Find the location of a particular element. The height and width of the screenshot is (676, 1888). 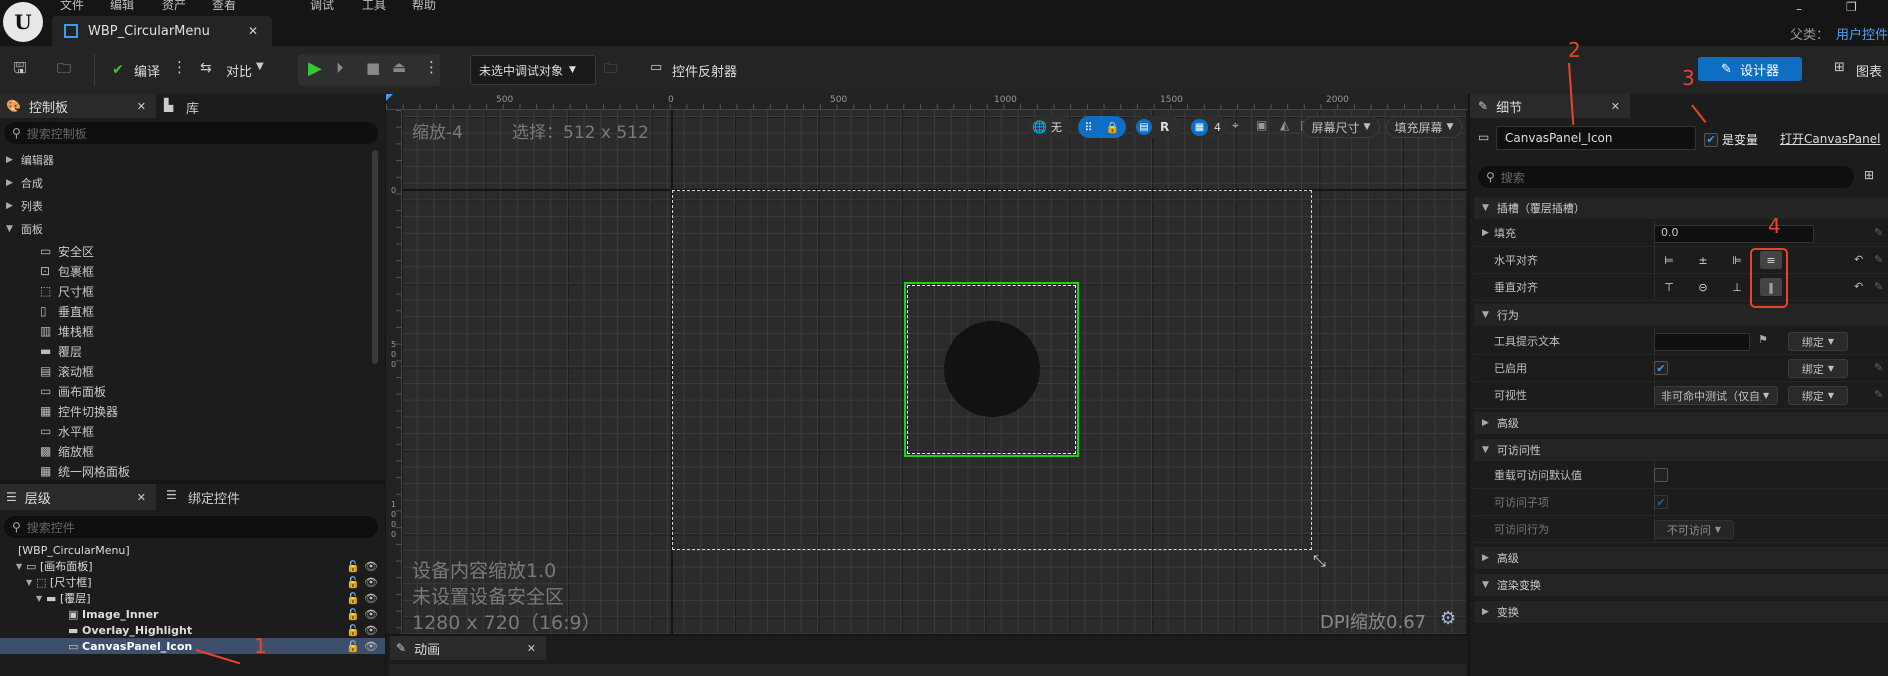

advanced-section-2: ▶ 高级 is located at coordinates (1681, 558).